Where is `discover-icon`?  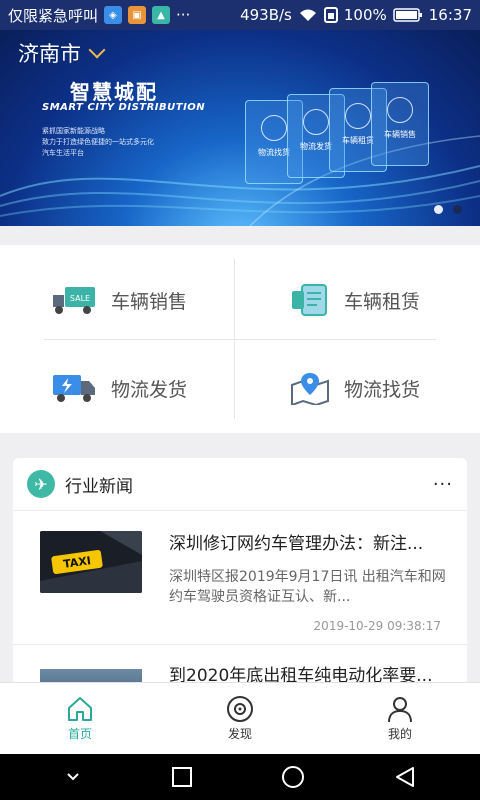
discover-icon is located at coordinates (240, 709).